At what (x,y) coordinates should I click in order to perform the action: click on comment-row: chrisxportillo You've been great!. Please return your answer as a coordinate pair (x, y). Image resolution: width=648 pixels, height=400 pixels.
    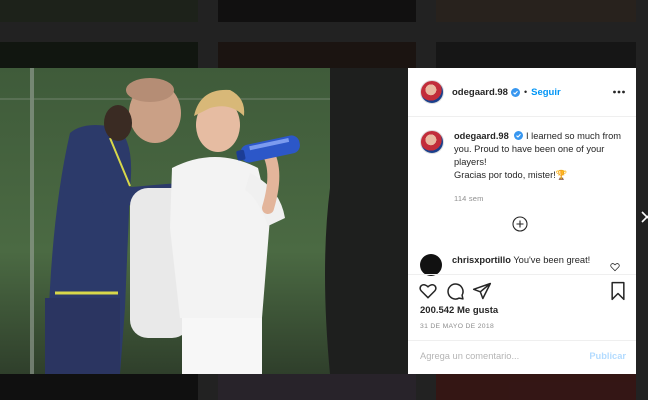
    Looking at the image, I should click on (523, 265).